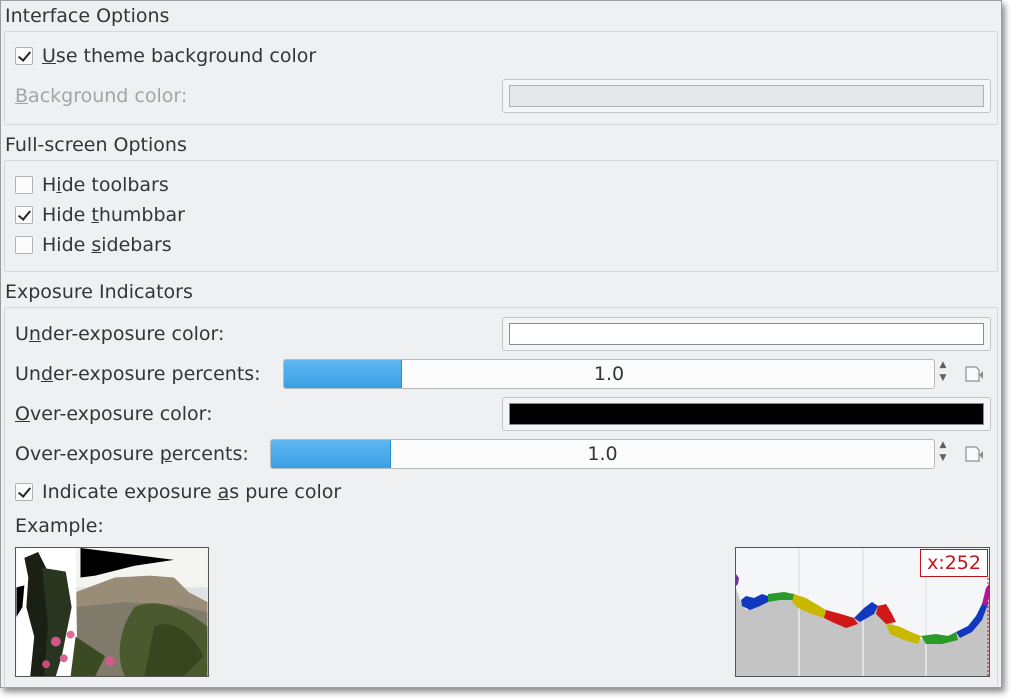  What do you see at coordinates (96, 145) in the screenshot?
I see `fullscreen-options-title: Full-screen Options` at bounding box center [96, 145].